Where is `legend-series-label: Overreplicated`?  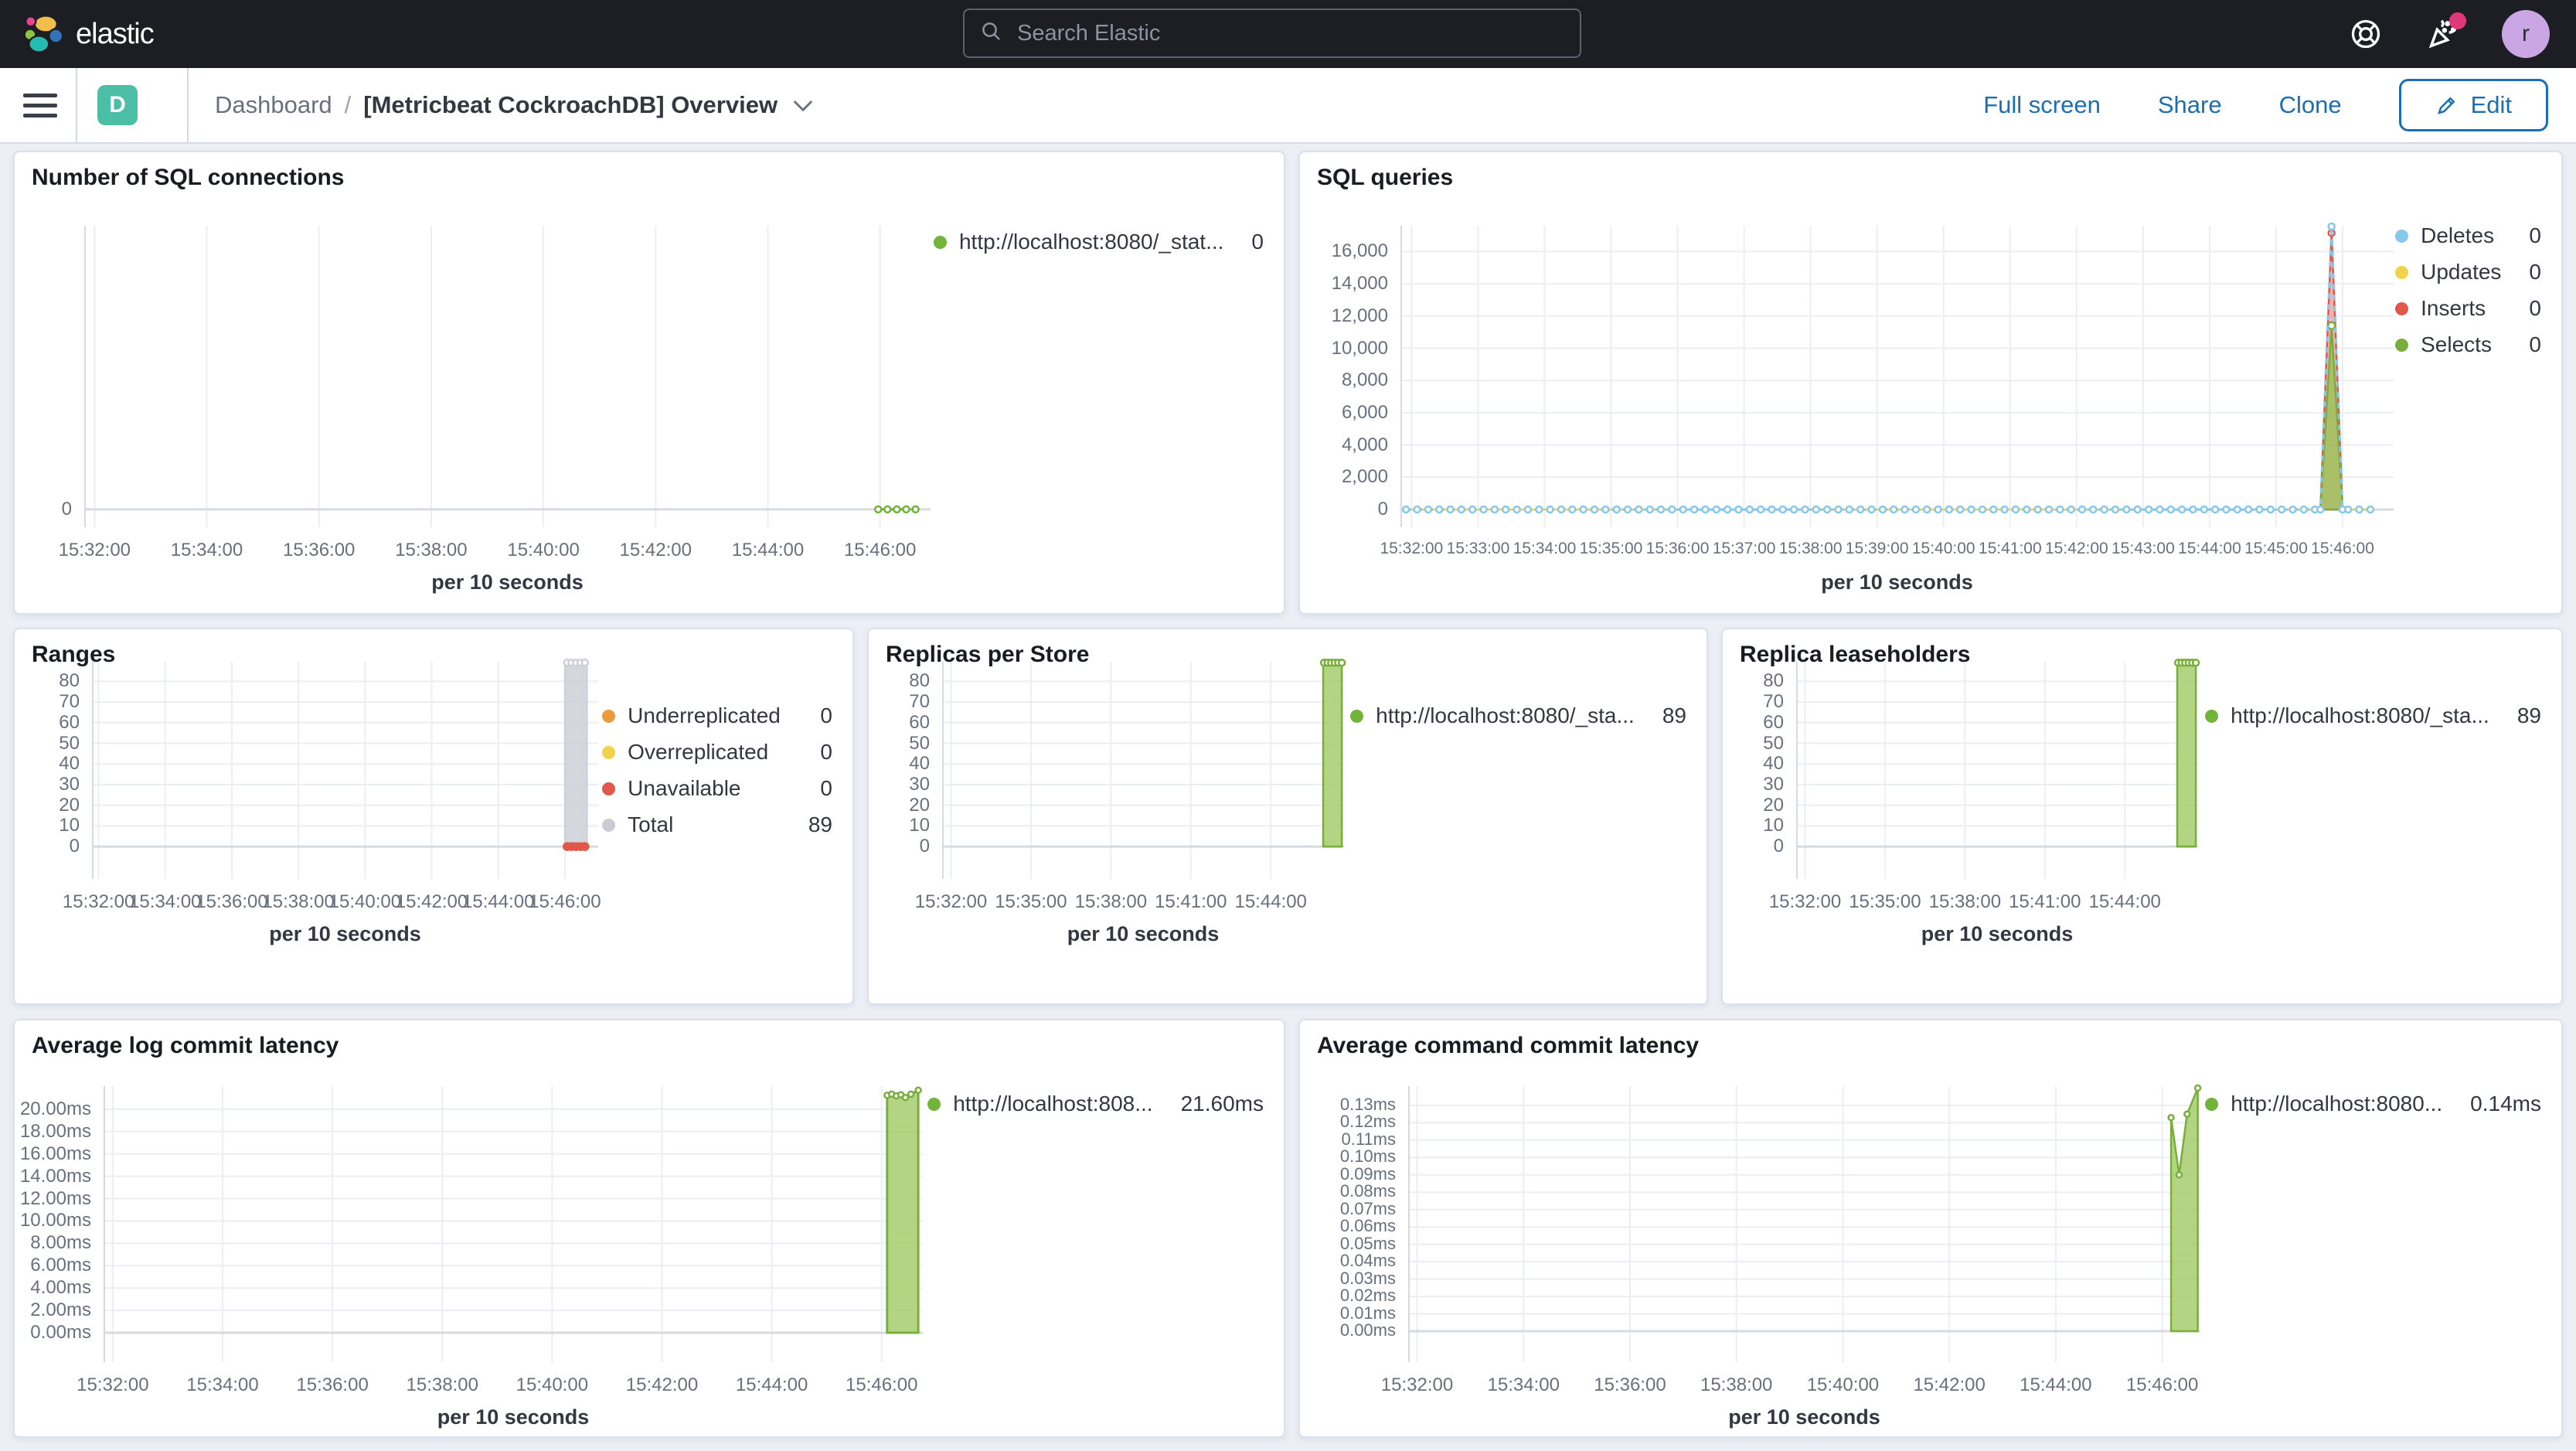 legend-series-label: Overreplicated is located at coordinates (704, 752).